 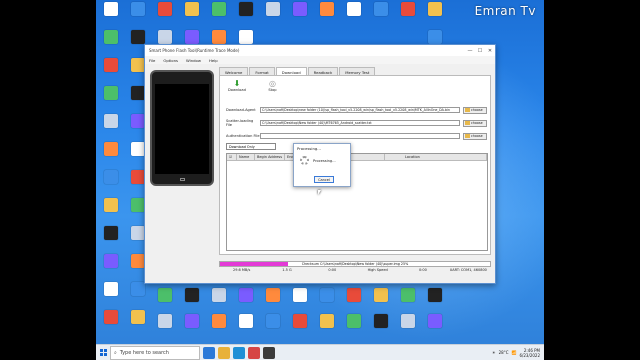 I want to click on start-button, so click(x=103, y=352).